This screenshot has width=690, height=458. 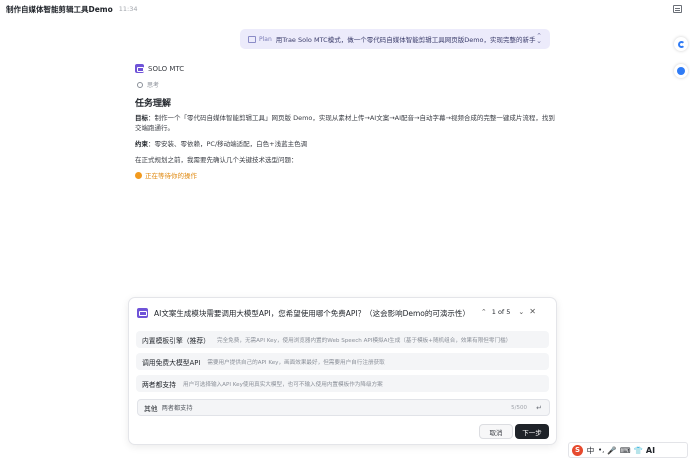 What do you see at coordinates (139, 68) in the screenshot?
I see `solo-logo-icon` at bounding box center [139, 68].